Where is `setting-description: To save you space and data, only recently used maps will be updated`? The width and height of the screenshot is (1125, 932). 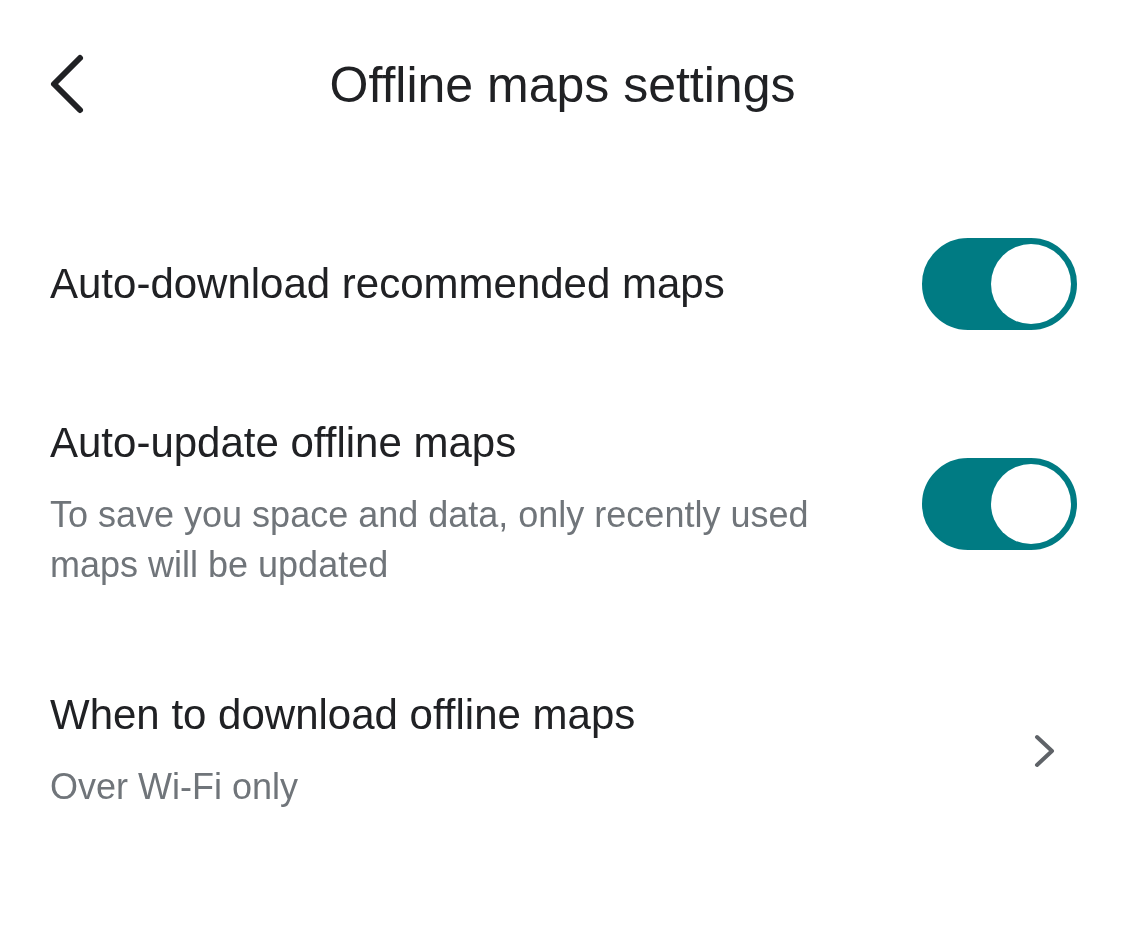
setting-description: To save you space and data, only recently used maps will be updated is located at coordinates (430, 540).